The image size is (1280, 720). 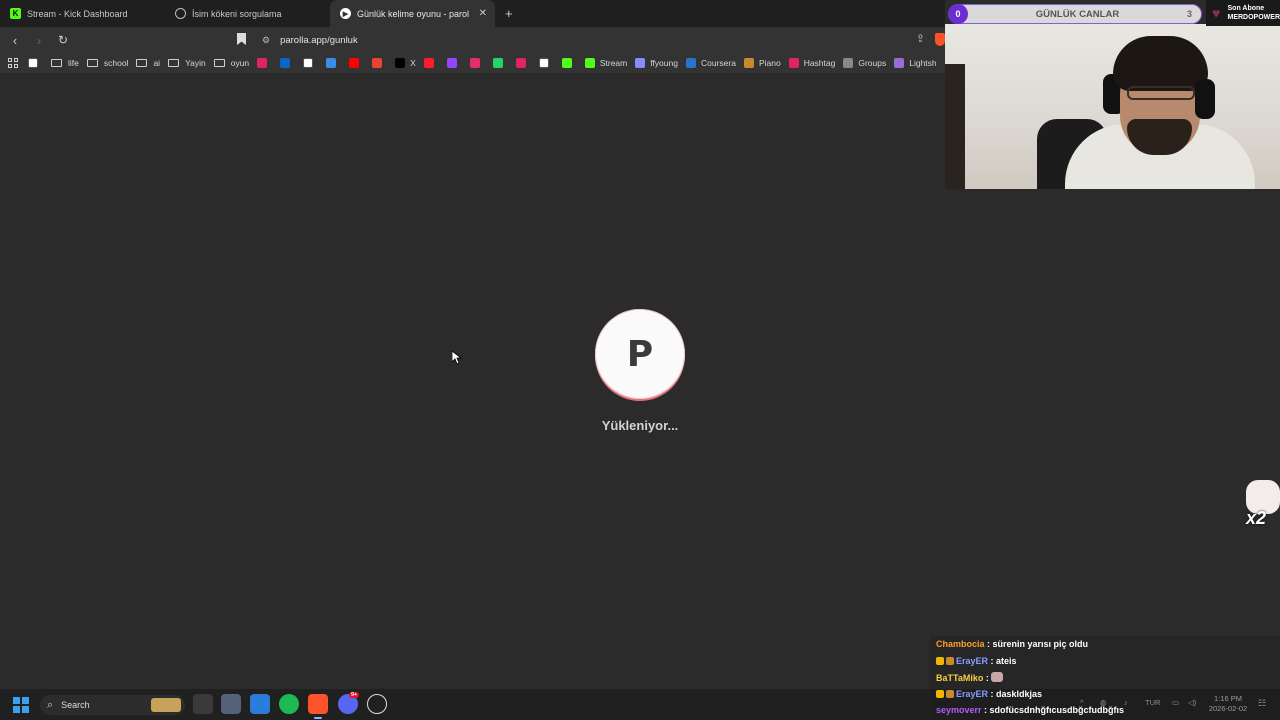 I want to click on bookmark-item: ffyoung, so click(x=656, y=63).